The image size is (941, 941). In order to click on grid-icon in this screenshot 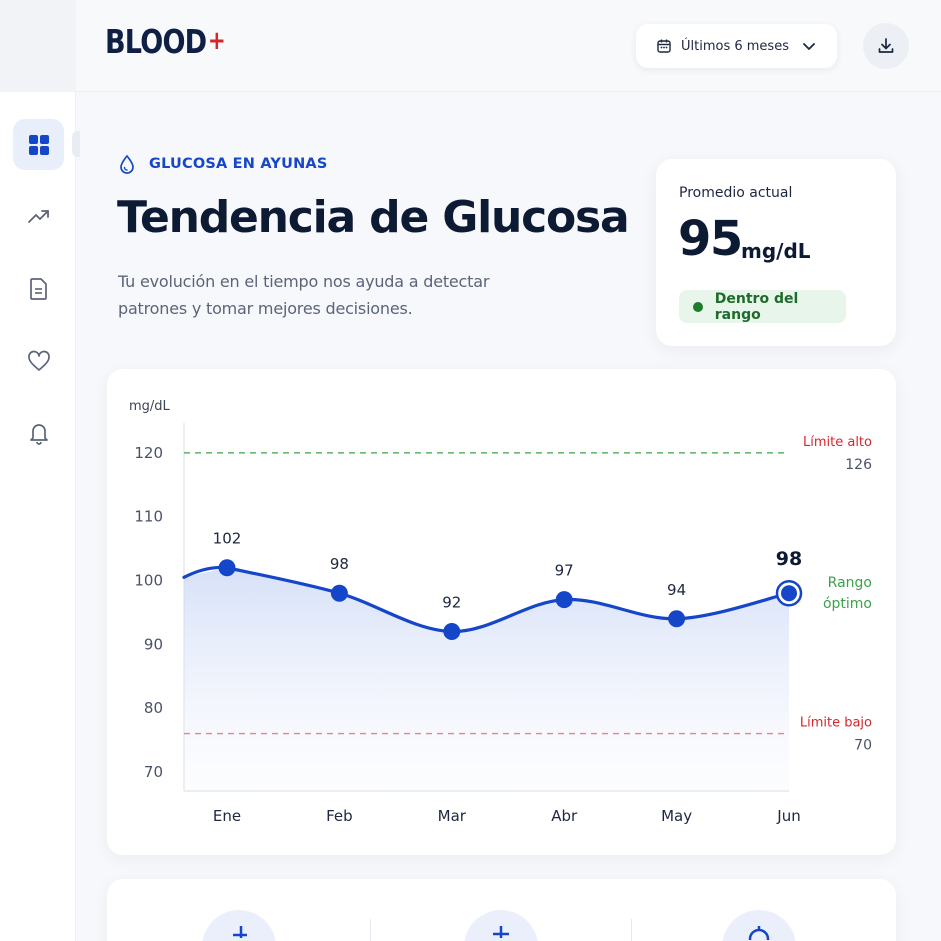, I will do `click(38, 144)`.